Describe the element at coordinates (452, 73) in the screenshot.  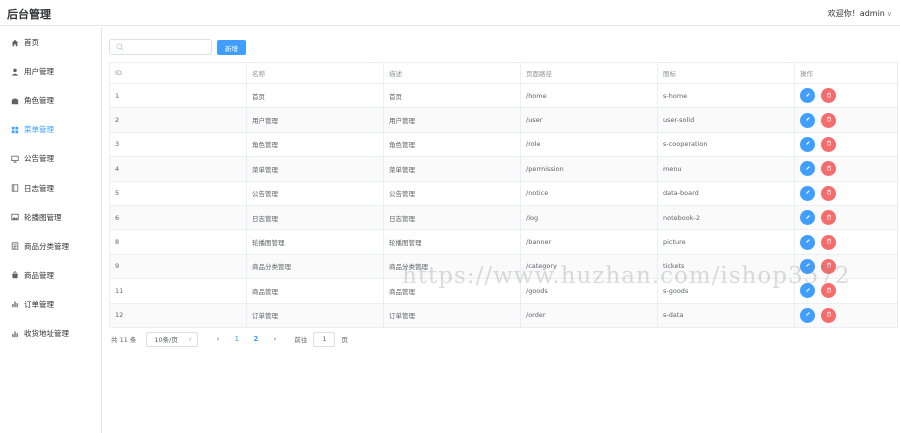
I see `column-header: 描述` at that location.